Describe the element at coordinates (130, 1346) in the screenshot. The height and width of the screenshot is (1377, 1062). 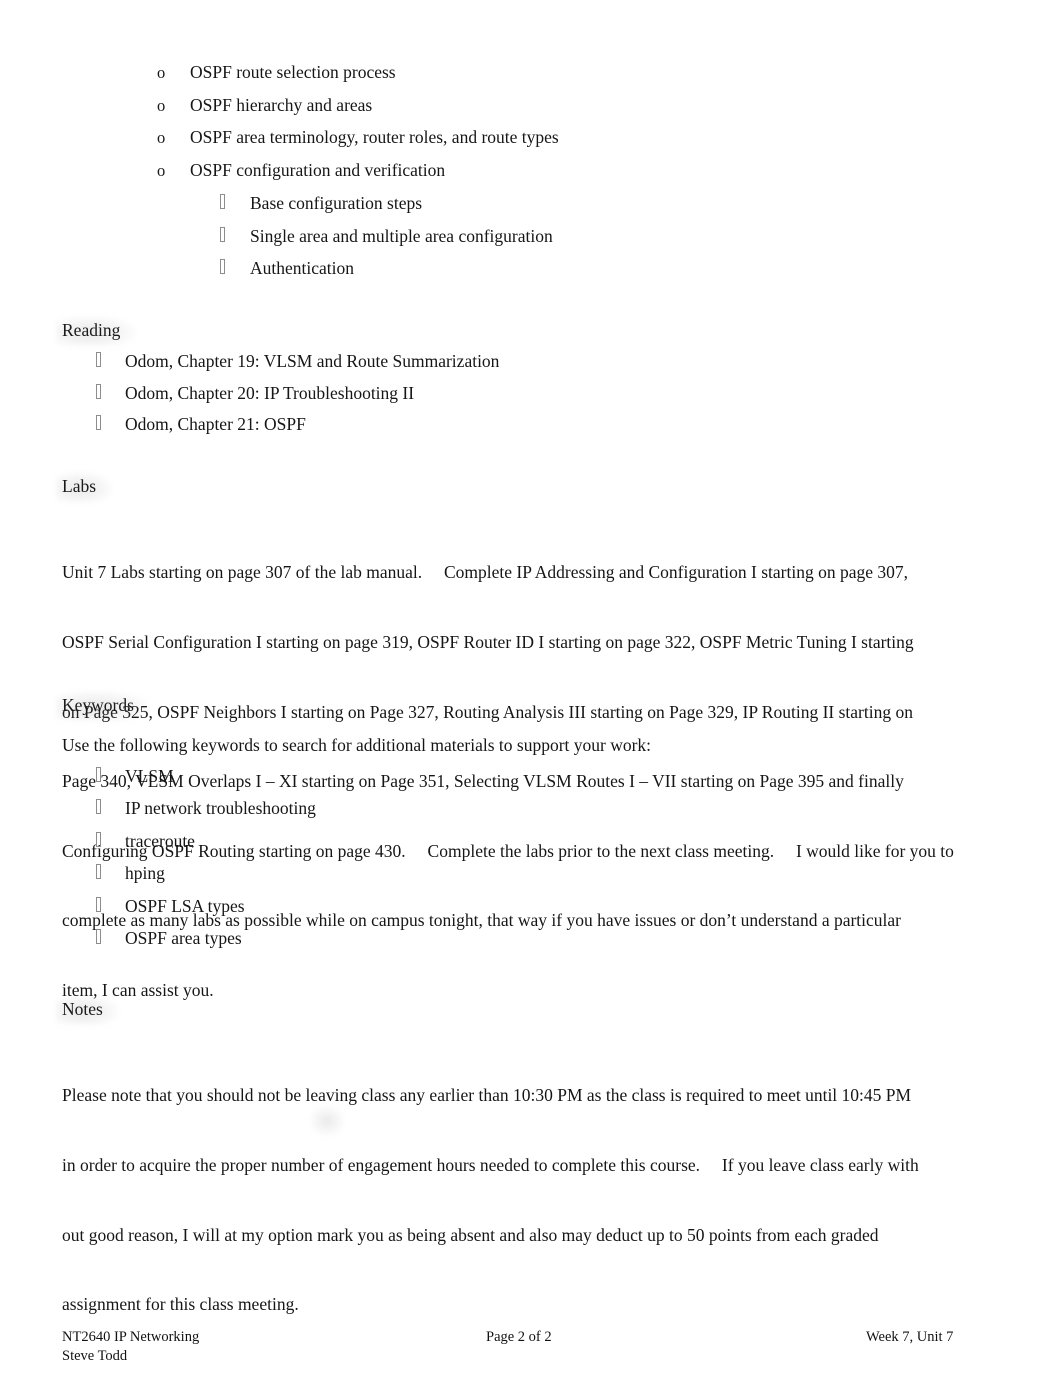
I see `footer-left: NT2640 IP Networking Steve Todd` at that location.